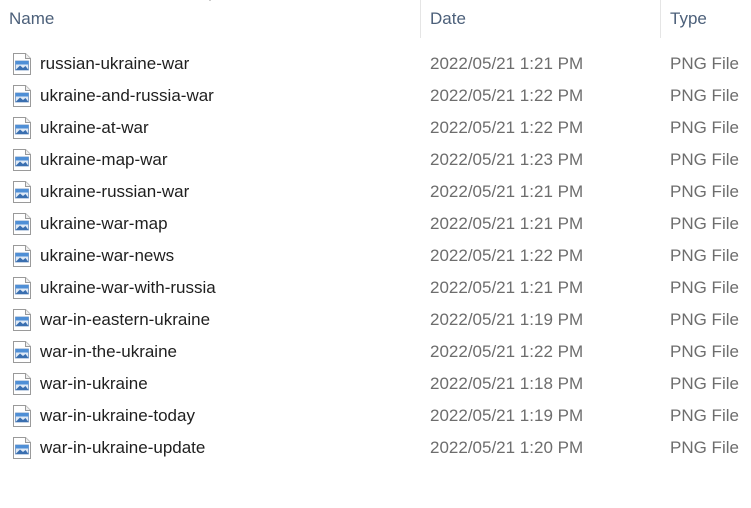  I want to click on column-header-name: Name, so click(211, 19).